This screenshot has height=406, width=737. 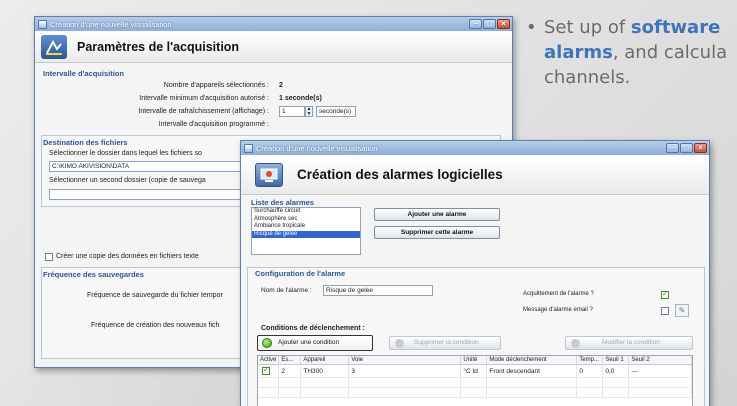 What do you see at coordinates (325, 371) in the screenshot?
I see `table-cell: TH300` at bounding box center [325, 371].